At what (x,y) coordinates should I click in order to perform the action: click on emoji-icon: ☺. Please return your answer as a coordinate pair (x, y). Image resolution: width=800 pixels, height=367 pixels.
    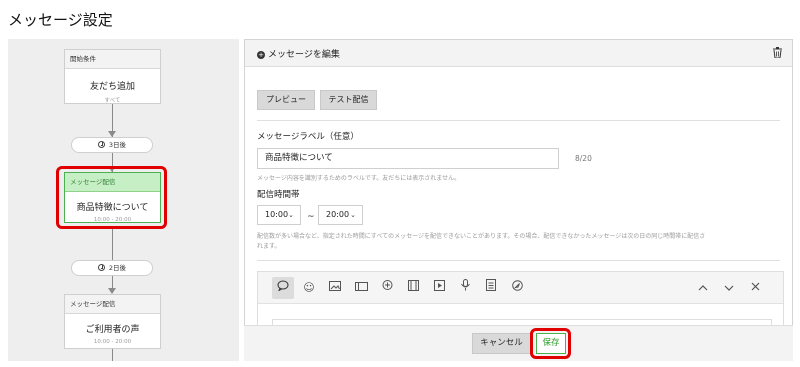
    Looking at the image, I should click on (309, 288).